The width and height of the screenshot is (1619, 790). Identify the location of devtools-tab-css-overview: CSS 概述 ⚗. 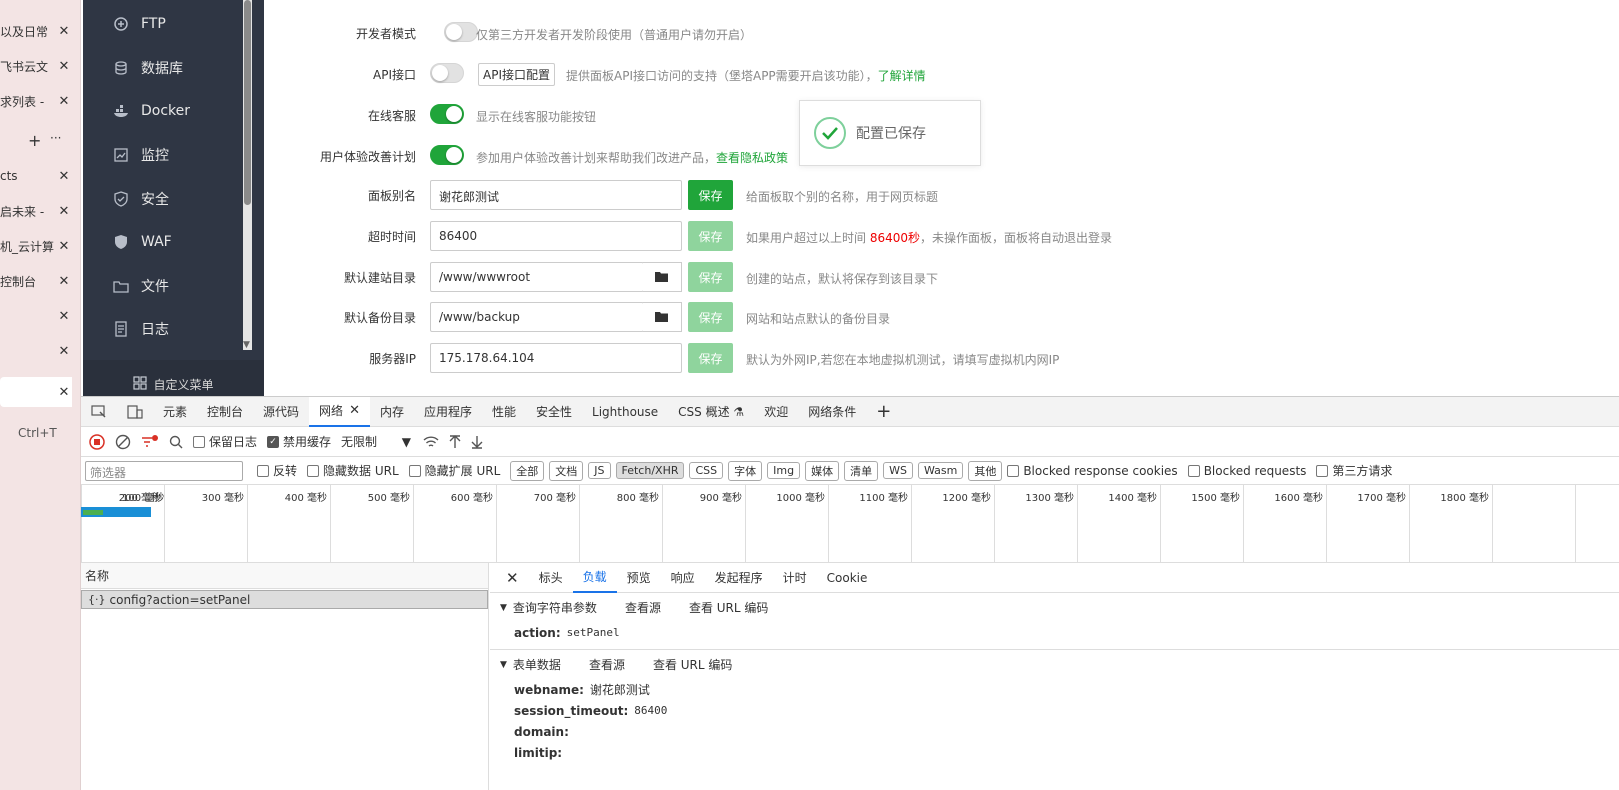
(711, 412).